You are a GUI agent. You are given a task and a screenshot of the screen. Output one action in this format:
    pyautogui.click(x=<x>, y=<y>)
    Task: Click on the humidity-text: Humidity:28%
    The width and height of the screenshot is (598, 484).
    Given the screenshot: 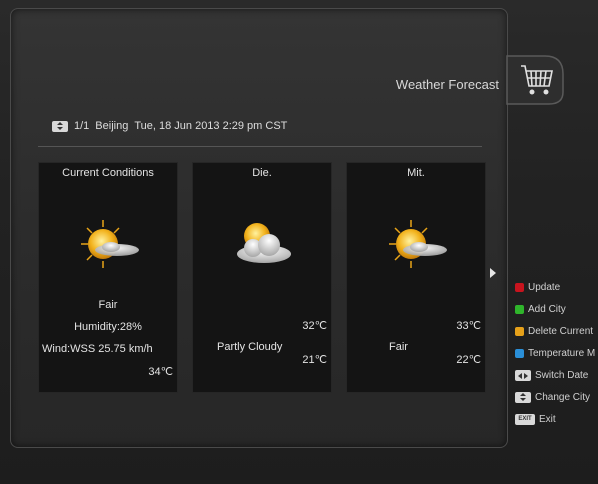 What is the action you would take?
    pyautogui.click(x=108, y=327)
    